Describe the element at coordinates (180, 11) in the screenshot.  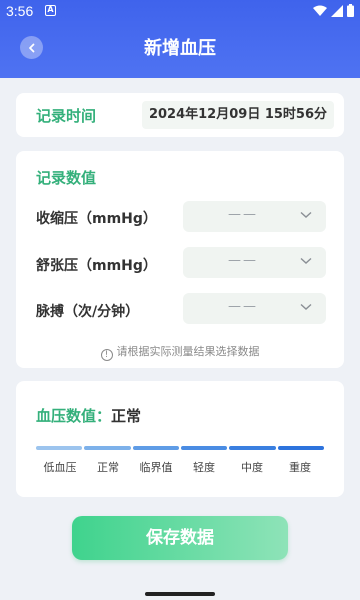
I see `status-bar: 3:56 A` at that location.